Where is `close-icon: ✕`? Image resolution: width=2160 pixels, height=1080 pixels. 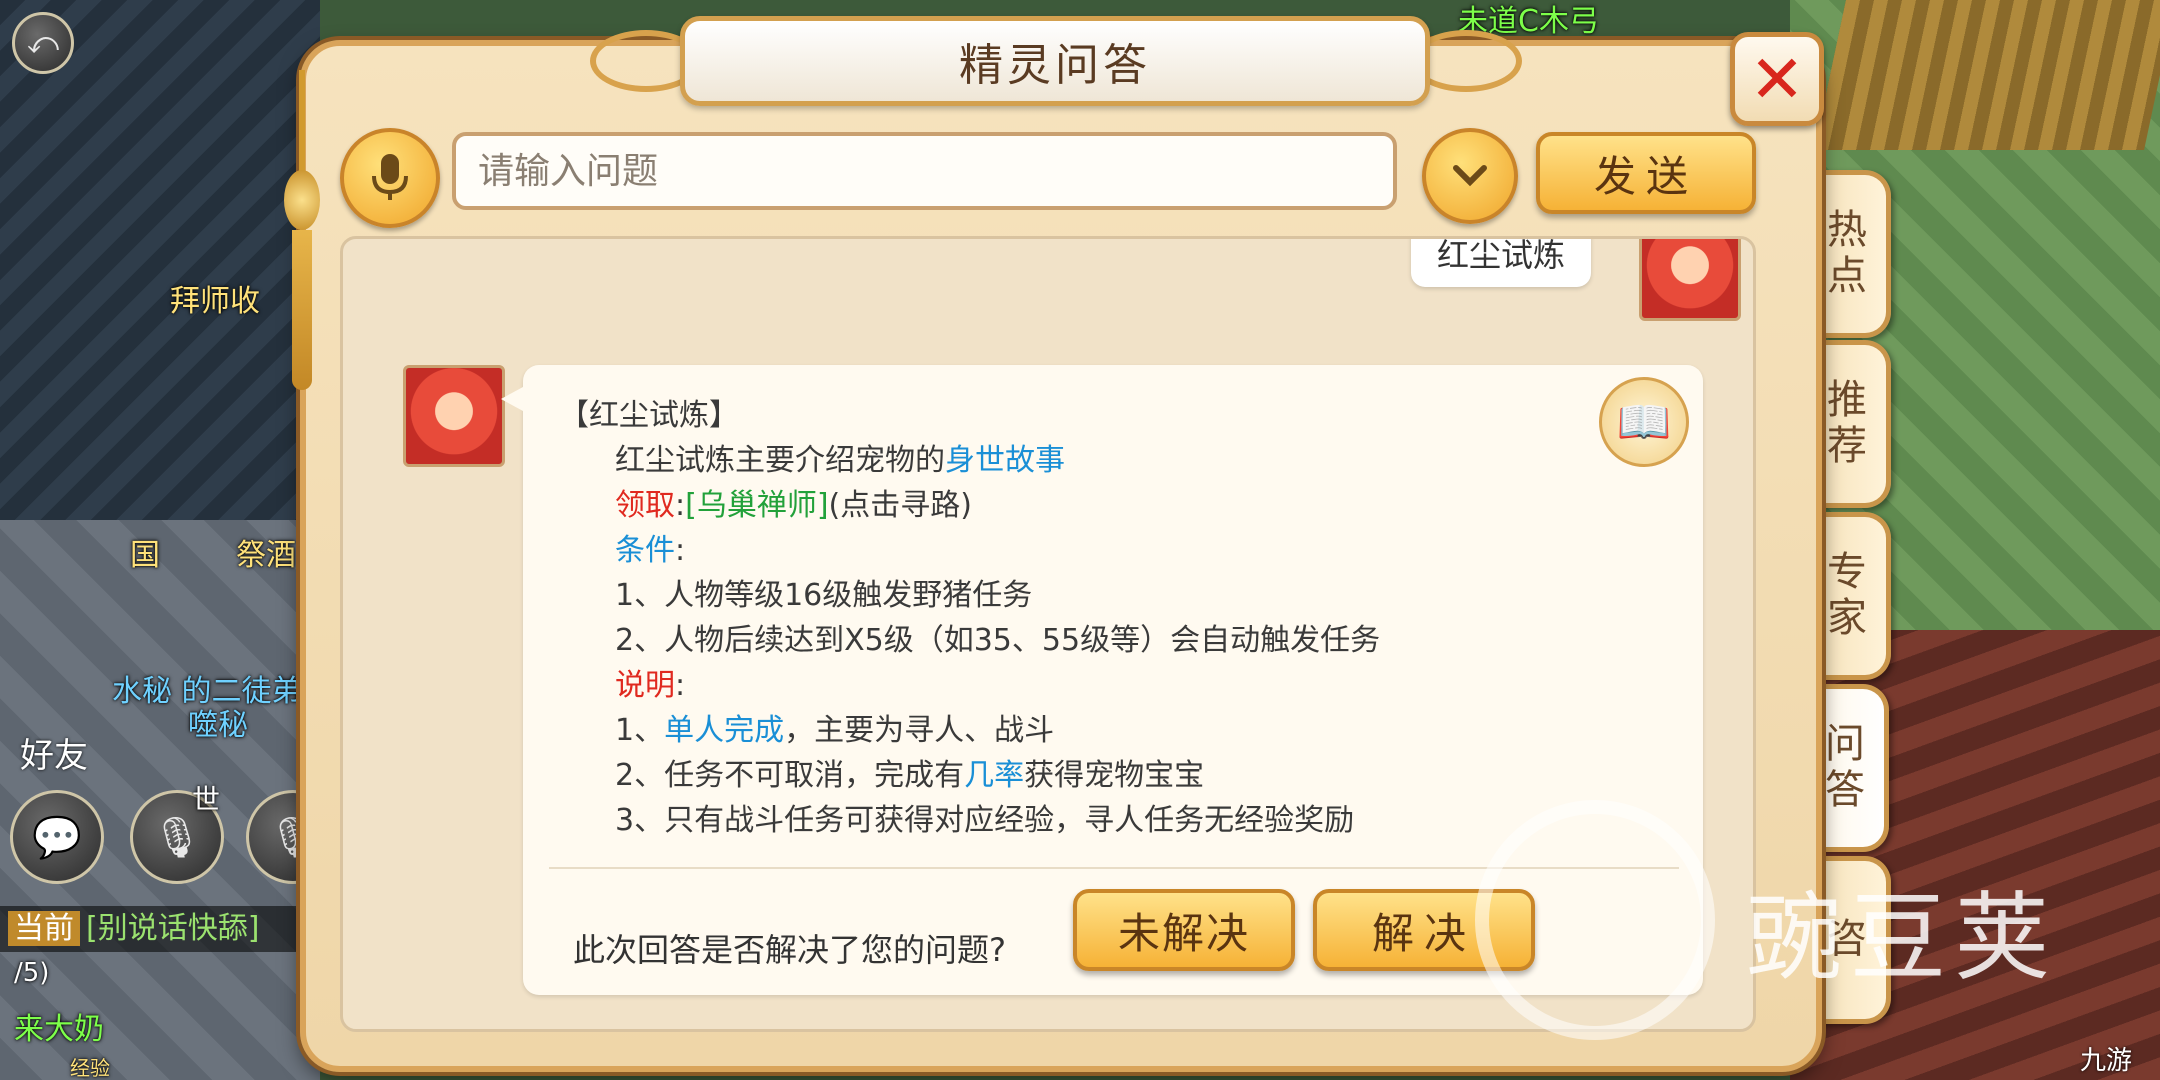 close-icon: ✕ is located at coordinates (1777, 79).